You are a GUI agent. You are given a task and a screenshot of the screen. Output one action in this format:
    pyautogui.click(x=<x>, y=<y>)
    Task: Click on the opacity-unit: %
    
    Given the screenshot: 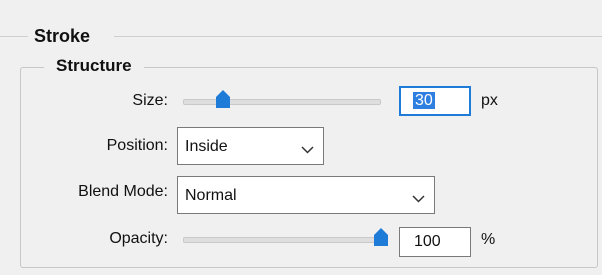 What is the action you would take?
    pyautogui.click(x=488, y=239)
    